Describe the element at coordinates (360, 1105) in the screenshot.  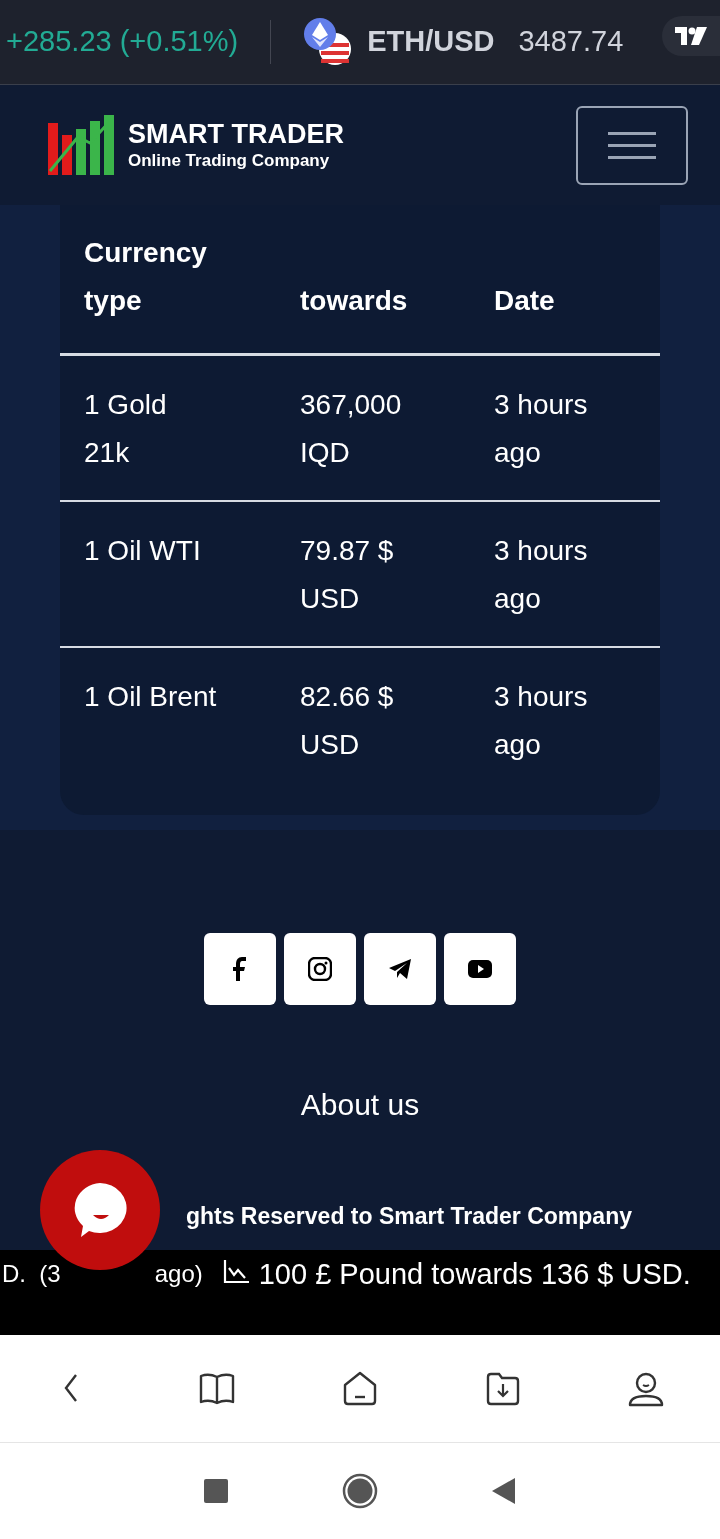
I see `about-us-link: About us` at that location.